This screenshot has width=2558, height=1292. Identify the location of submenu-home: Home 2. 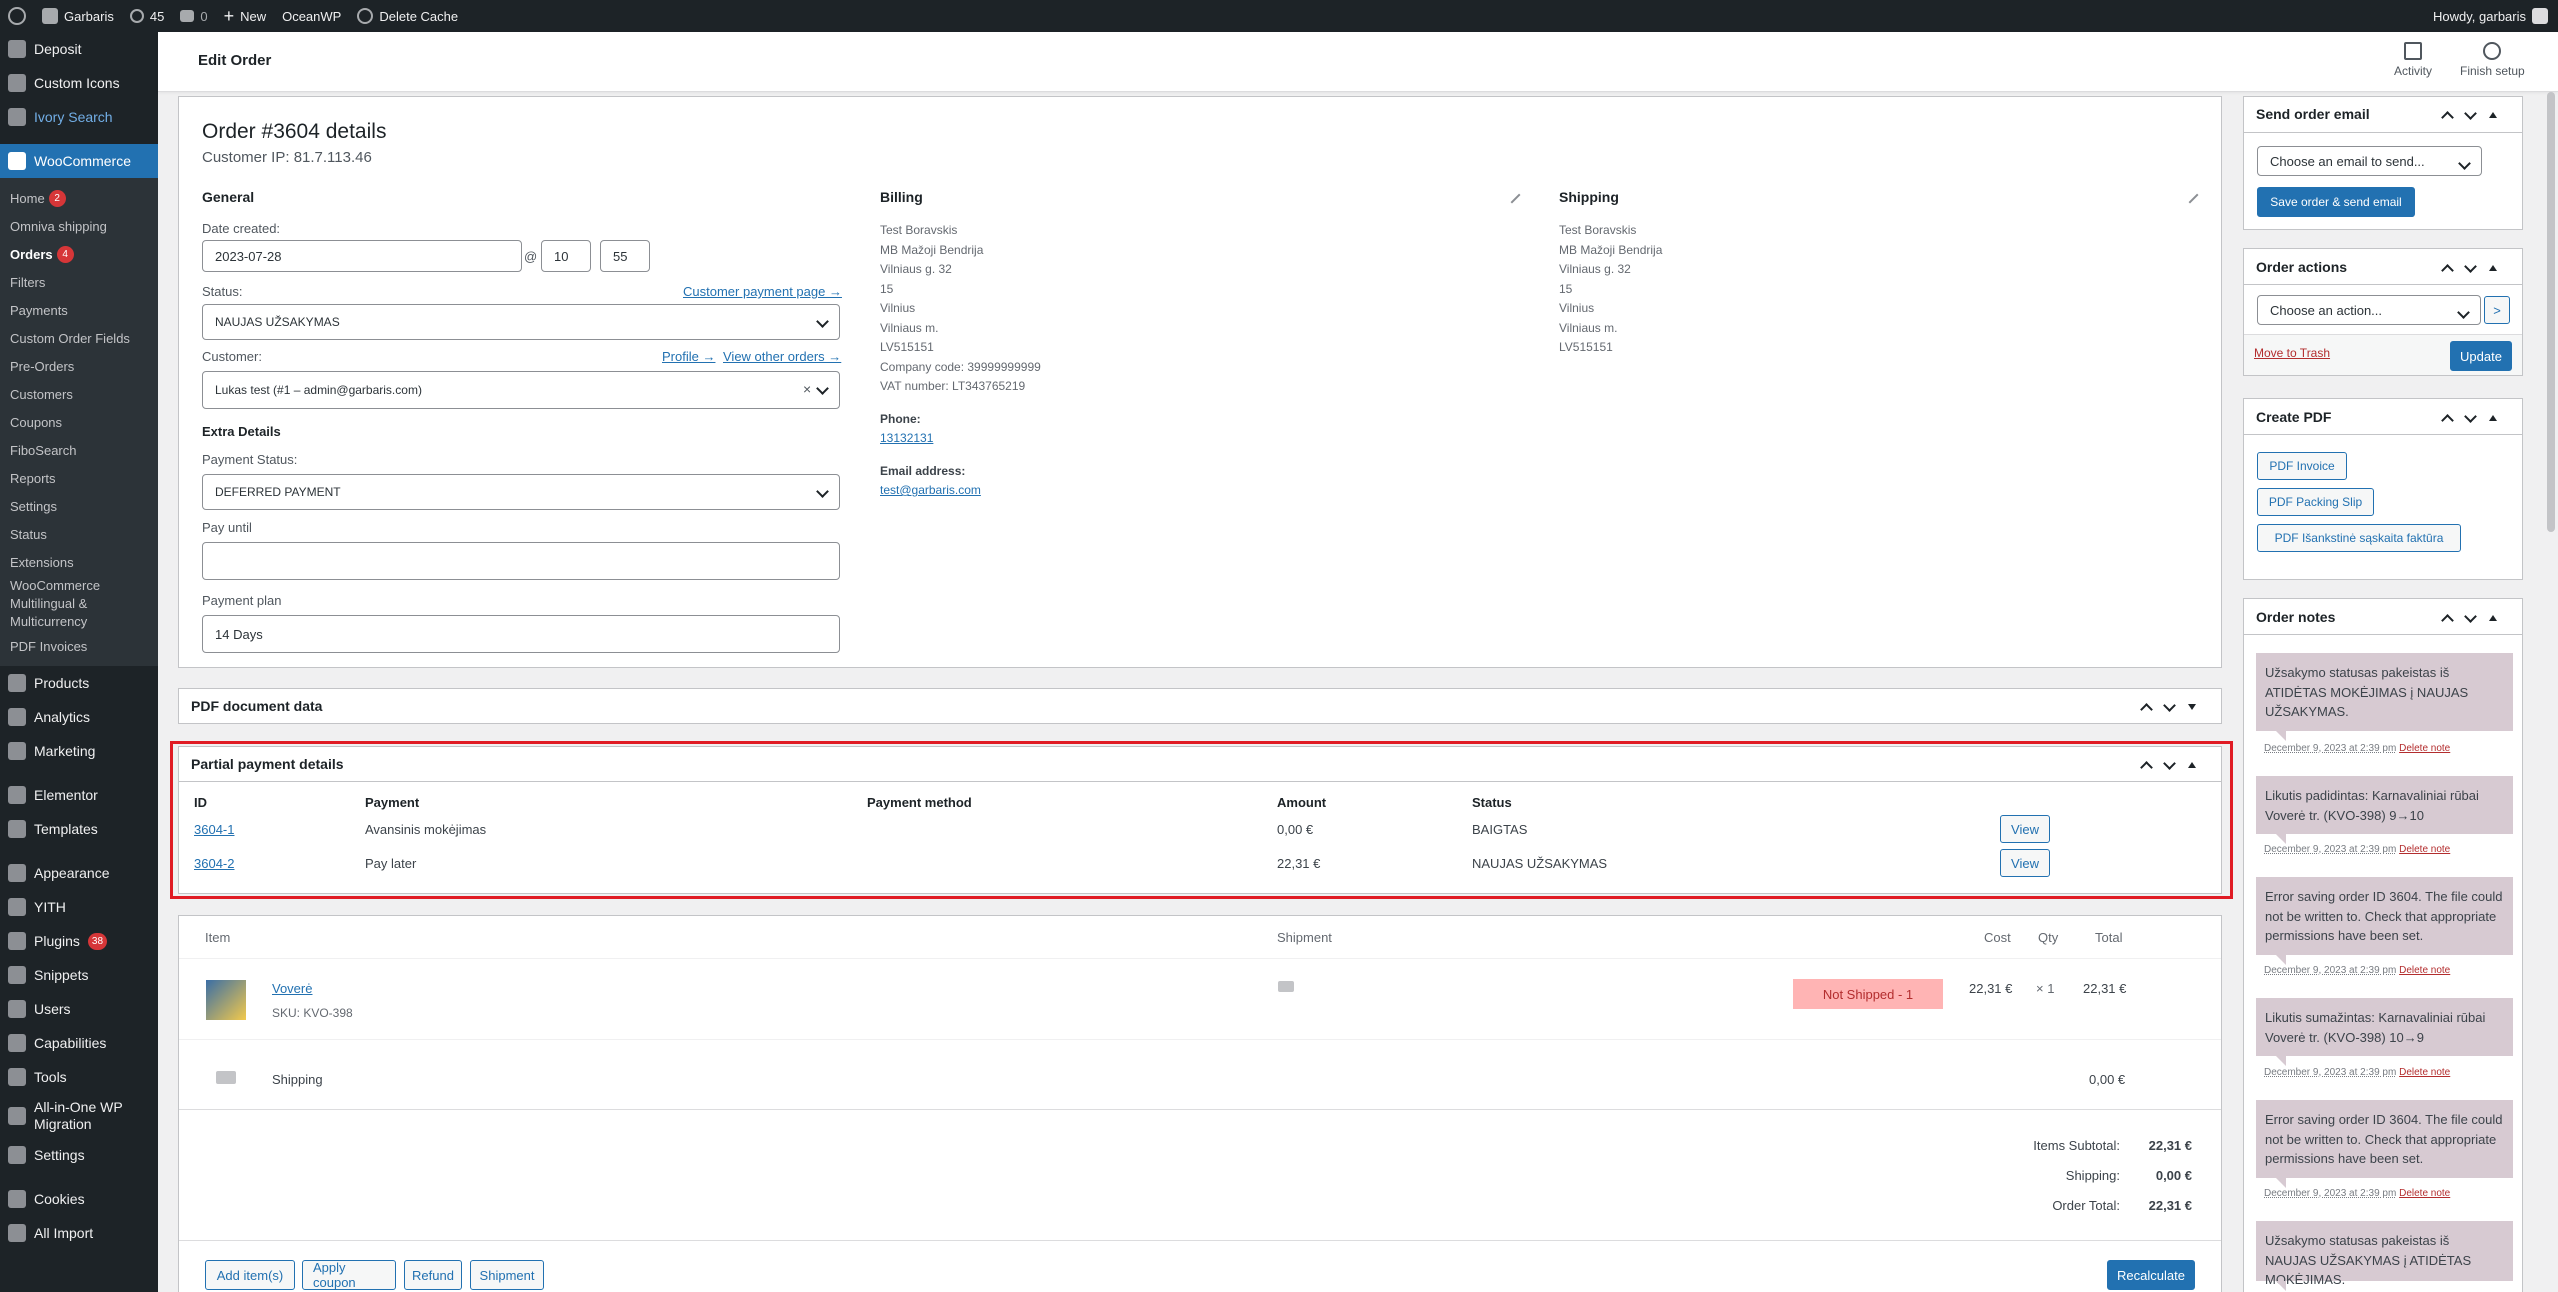
(79, 198).